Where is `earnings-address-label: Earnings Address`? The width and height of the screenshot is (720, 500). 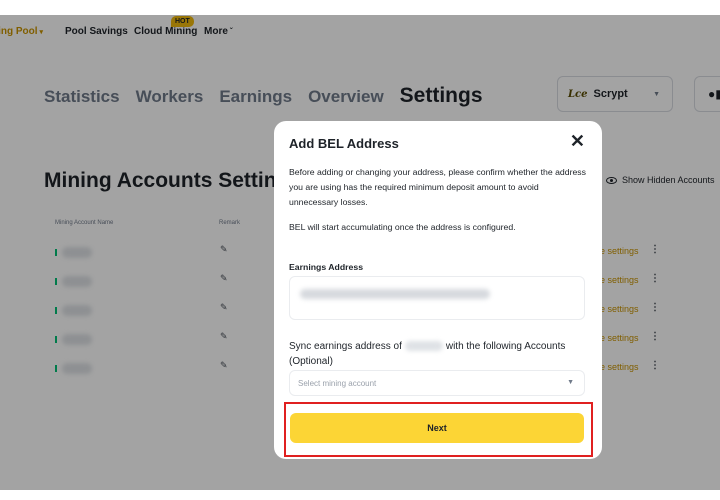
earnings-address-label: Earnings Address is located at coordinates (326, 267).